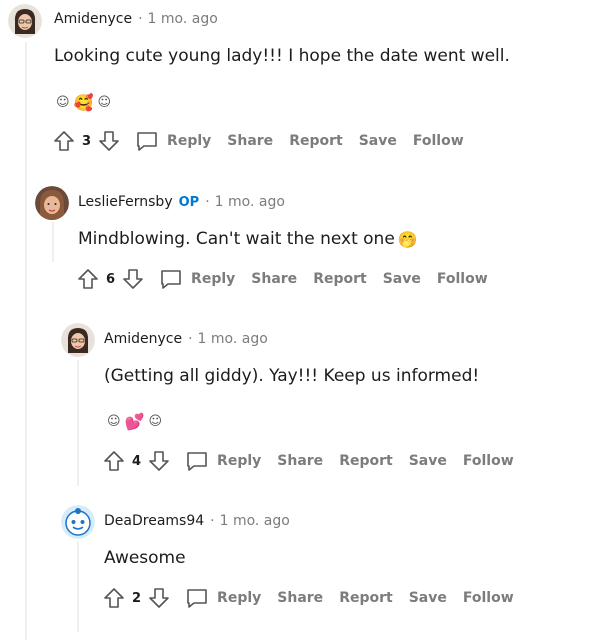 The width and height of the screenshot is (590, 640). Describe the element at coordinates (407, 239) in the screenshot. I see `hand-over-mouth-emoji: 🤭` at that location.